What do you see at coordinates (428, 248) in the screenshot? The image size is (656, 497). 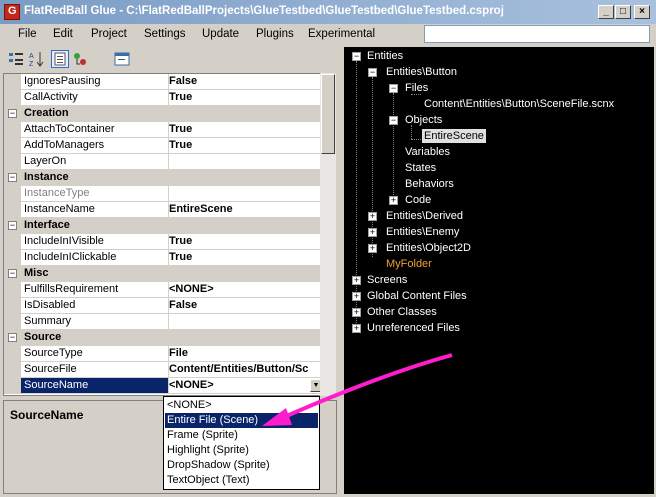 I see `tree-node-entities-object2d: Entities\Object2D` at bounding box center [428, 248].